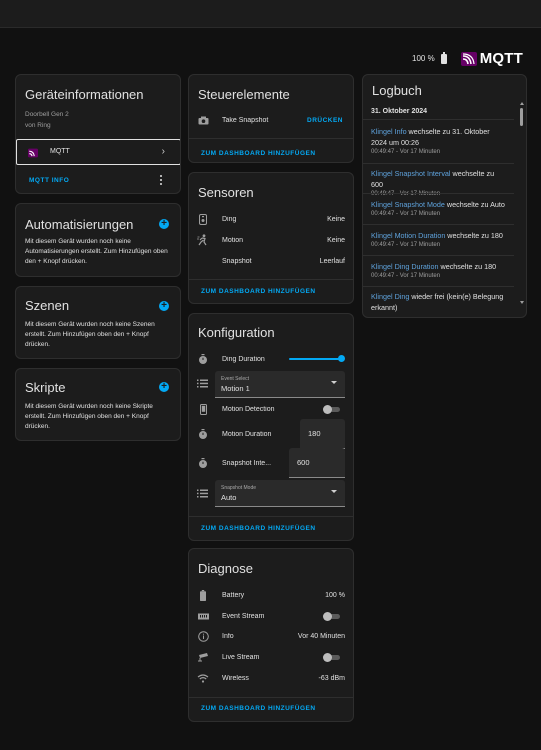  What do you see at coordinates (280, 384) in the screenshot?
I see `event-select-dropdown: Event Select Motion 1` at bounding box center [280, 384].